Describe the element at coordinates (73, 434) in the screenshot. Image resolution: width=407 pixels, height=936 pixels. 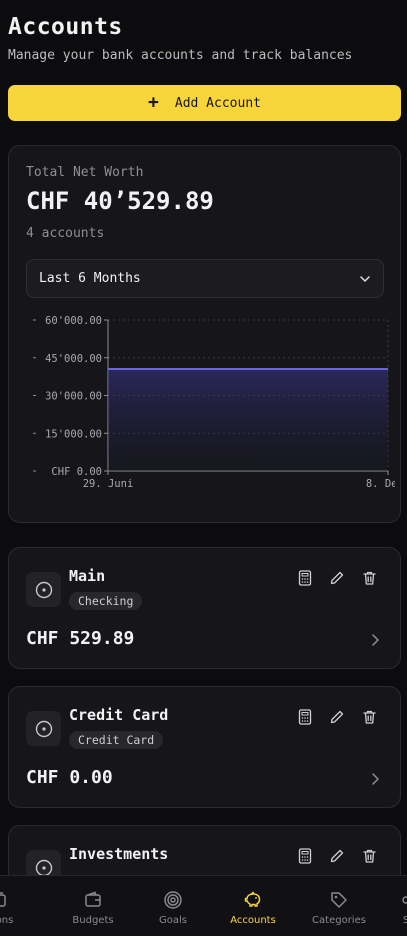
I see `y-tick-label: 15'000.00` at that location.